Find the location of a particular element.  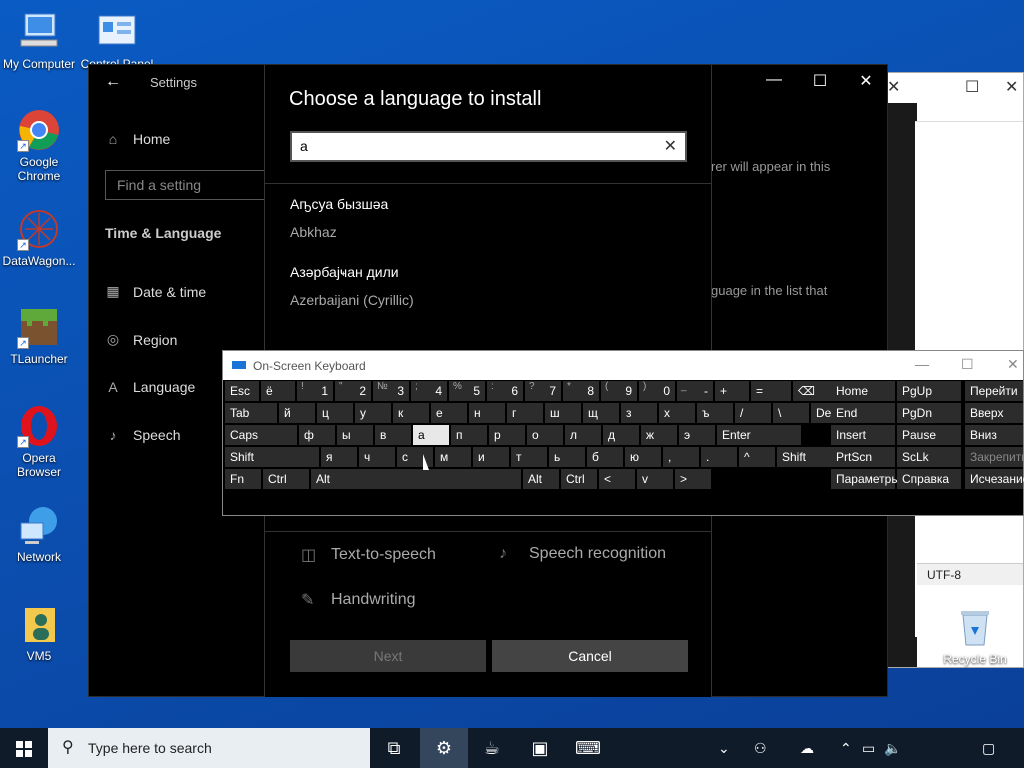

key: щ is located at coordinates (601, 413).